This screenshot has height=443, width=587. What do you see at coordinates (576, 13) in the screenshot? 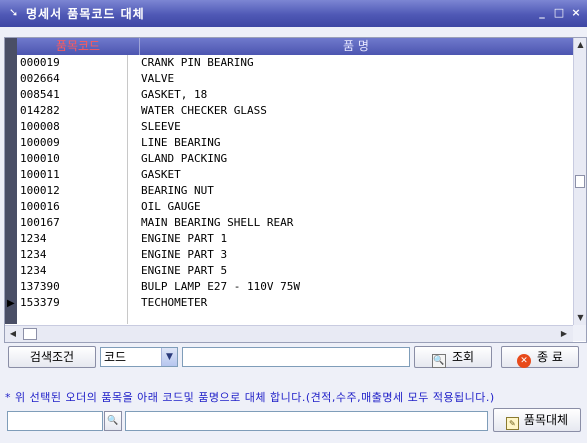
I see `close-window-button: ×` at bounding box center [576, 13].